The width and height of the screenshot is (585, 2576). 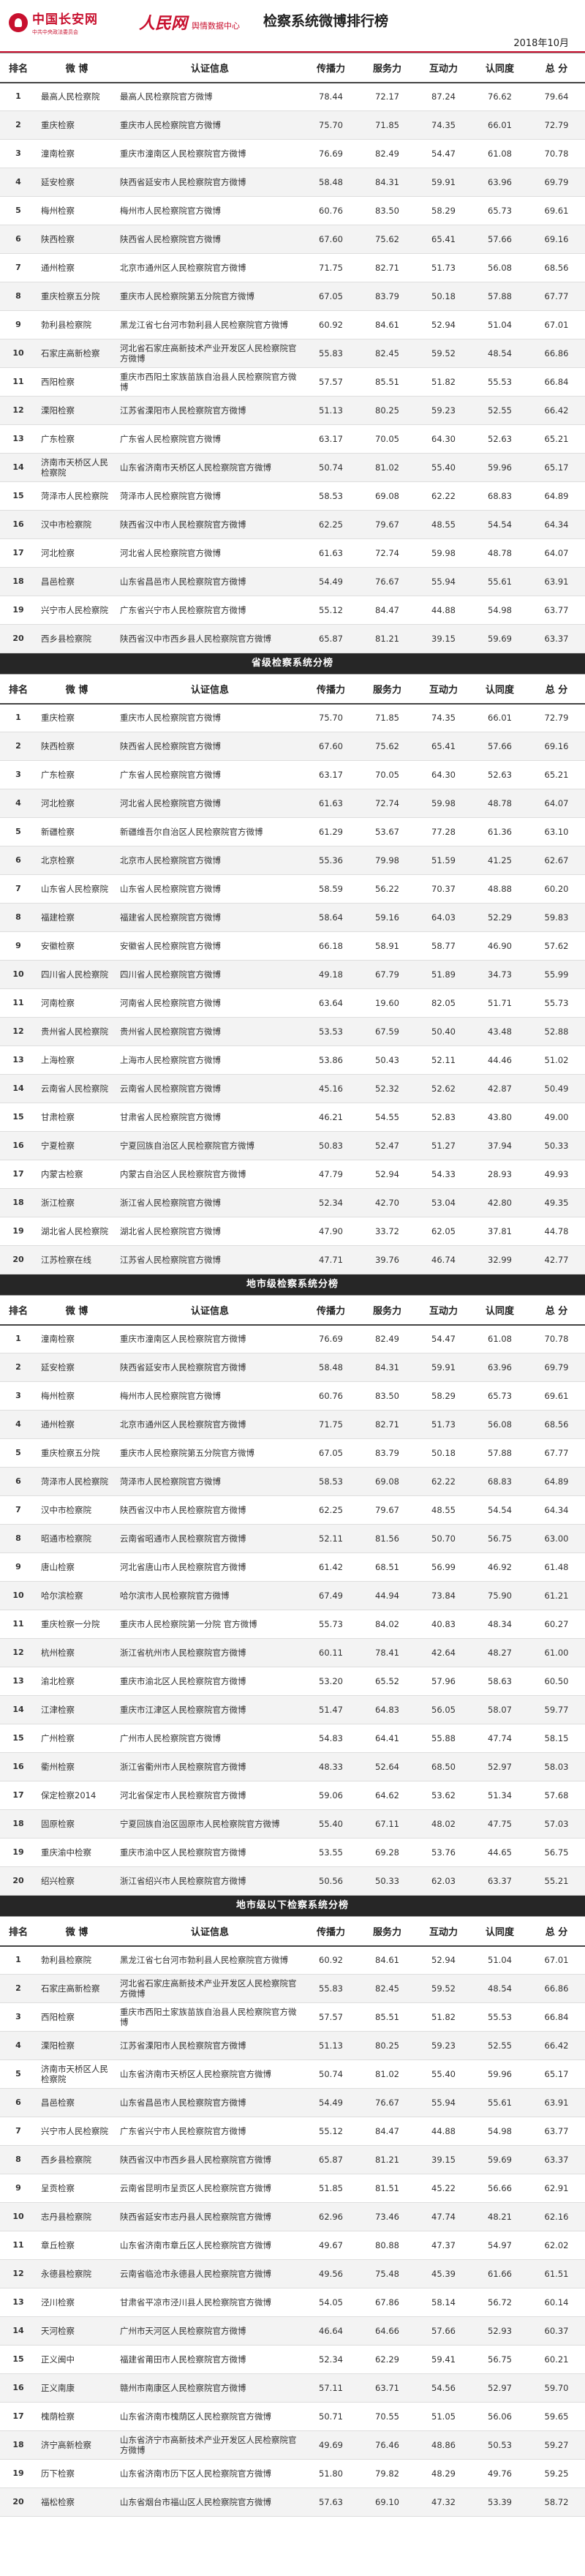 I want to click on rank-cell: 2, so click(x=18, y=125).